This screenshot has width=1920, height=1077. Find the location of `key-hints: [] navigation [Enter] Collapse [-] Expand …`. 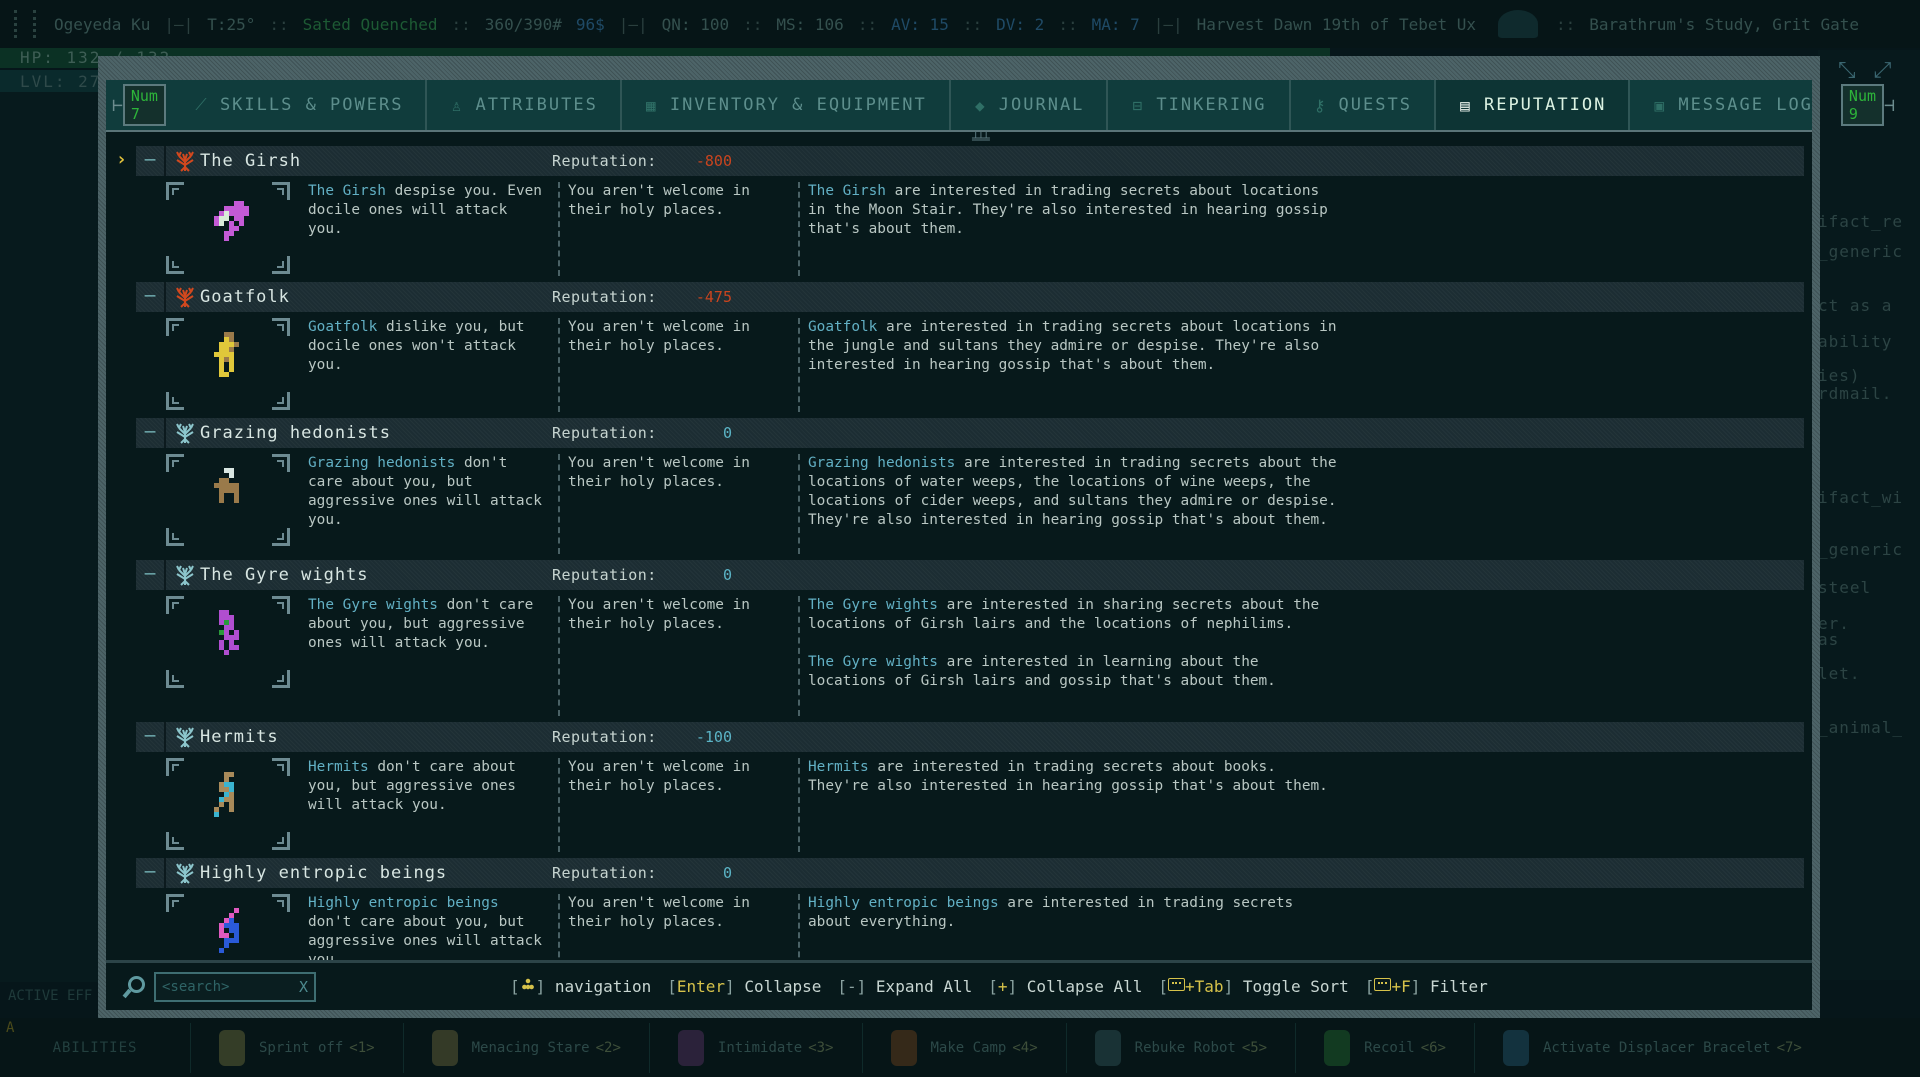

key-hints: [] navigation [Enter] Collapse [-] Expand … is located at coordinates (1007, 986).